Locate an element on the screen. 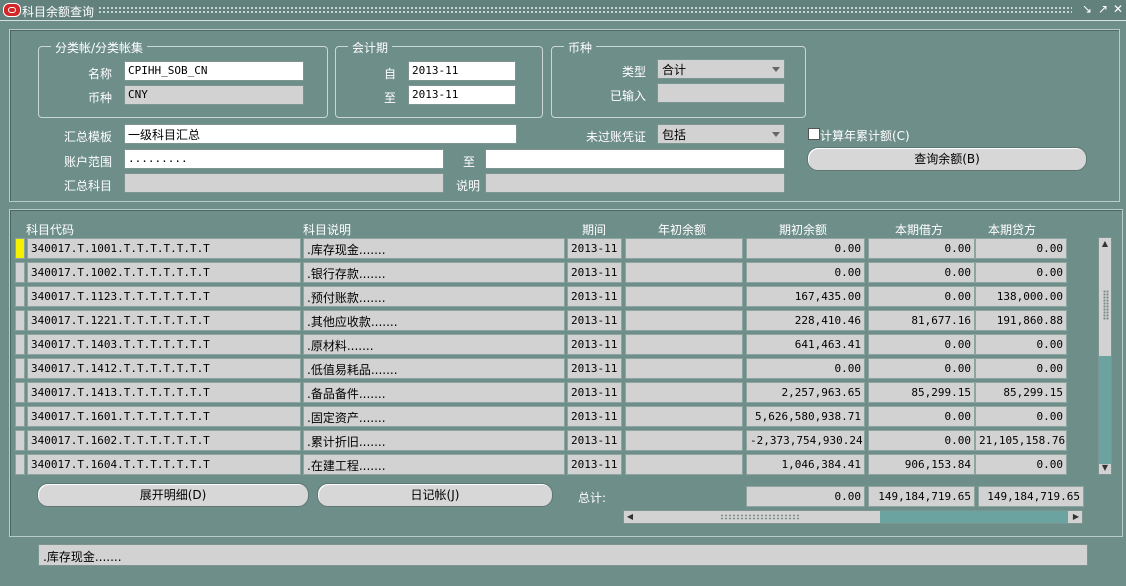 This screenshot has height=586, width=1126. cell-period-begin: 1,046,384.41 is located at coordinates (805, 464).